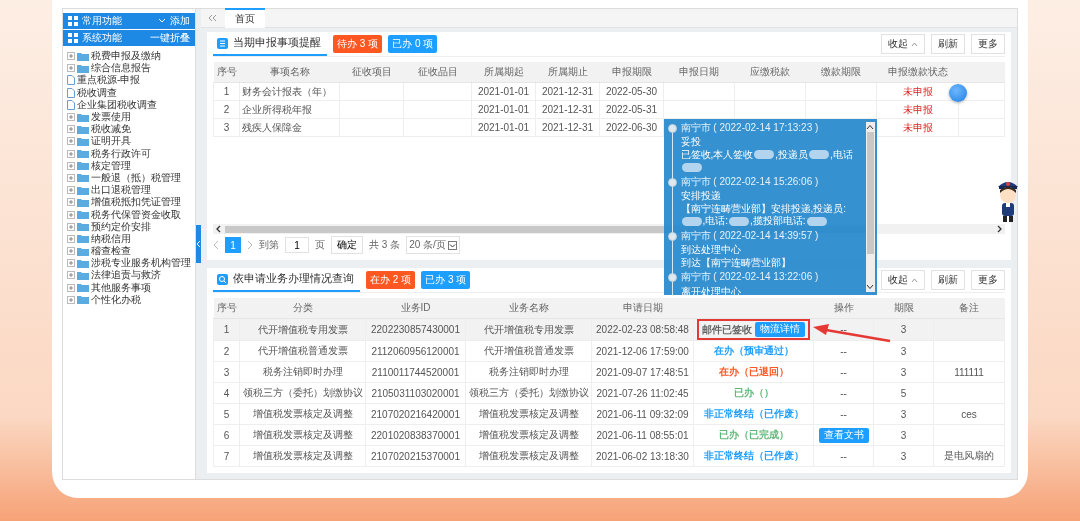 Image resolution: width=1080 pixels, height=521 pixels. What do you see at coordinates (347, 245) in the screenshot?
I see `confirm-button: 确定` at bounding box center [347, 245].